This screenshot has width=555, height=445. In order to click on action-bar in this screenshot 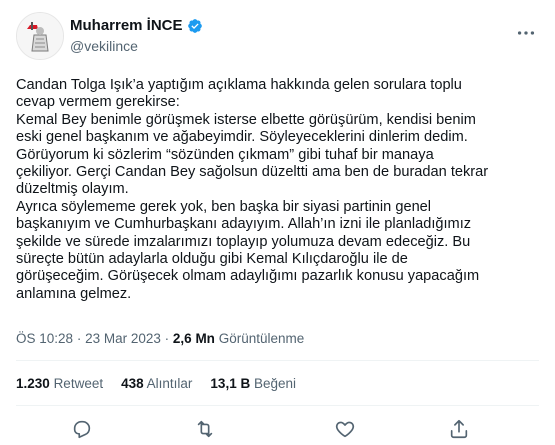, I will do `click(277, 429)`.